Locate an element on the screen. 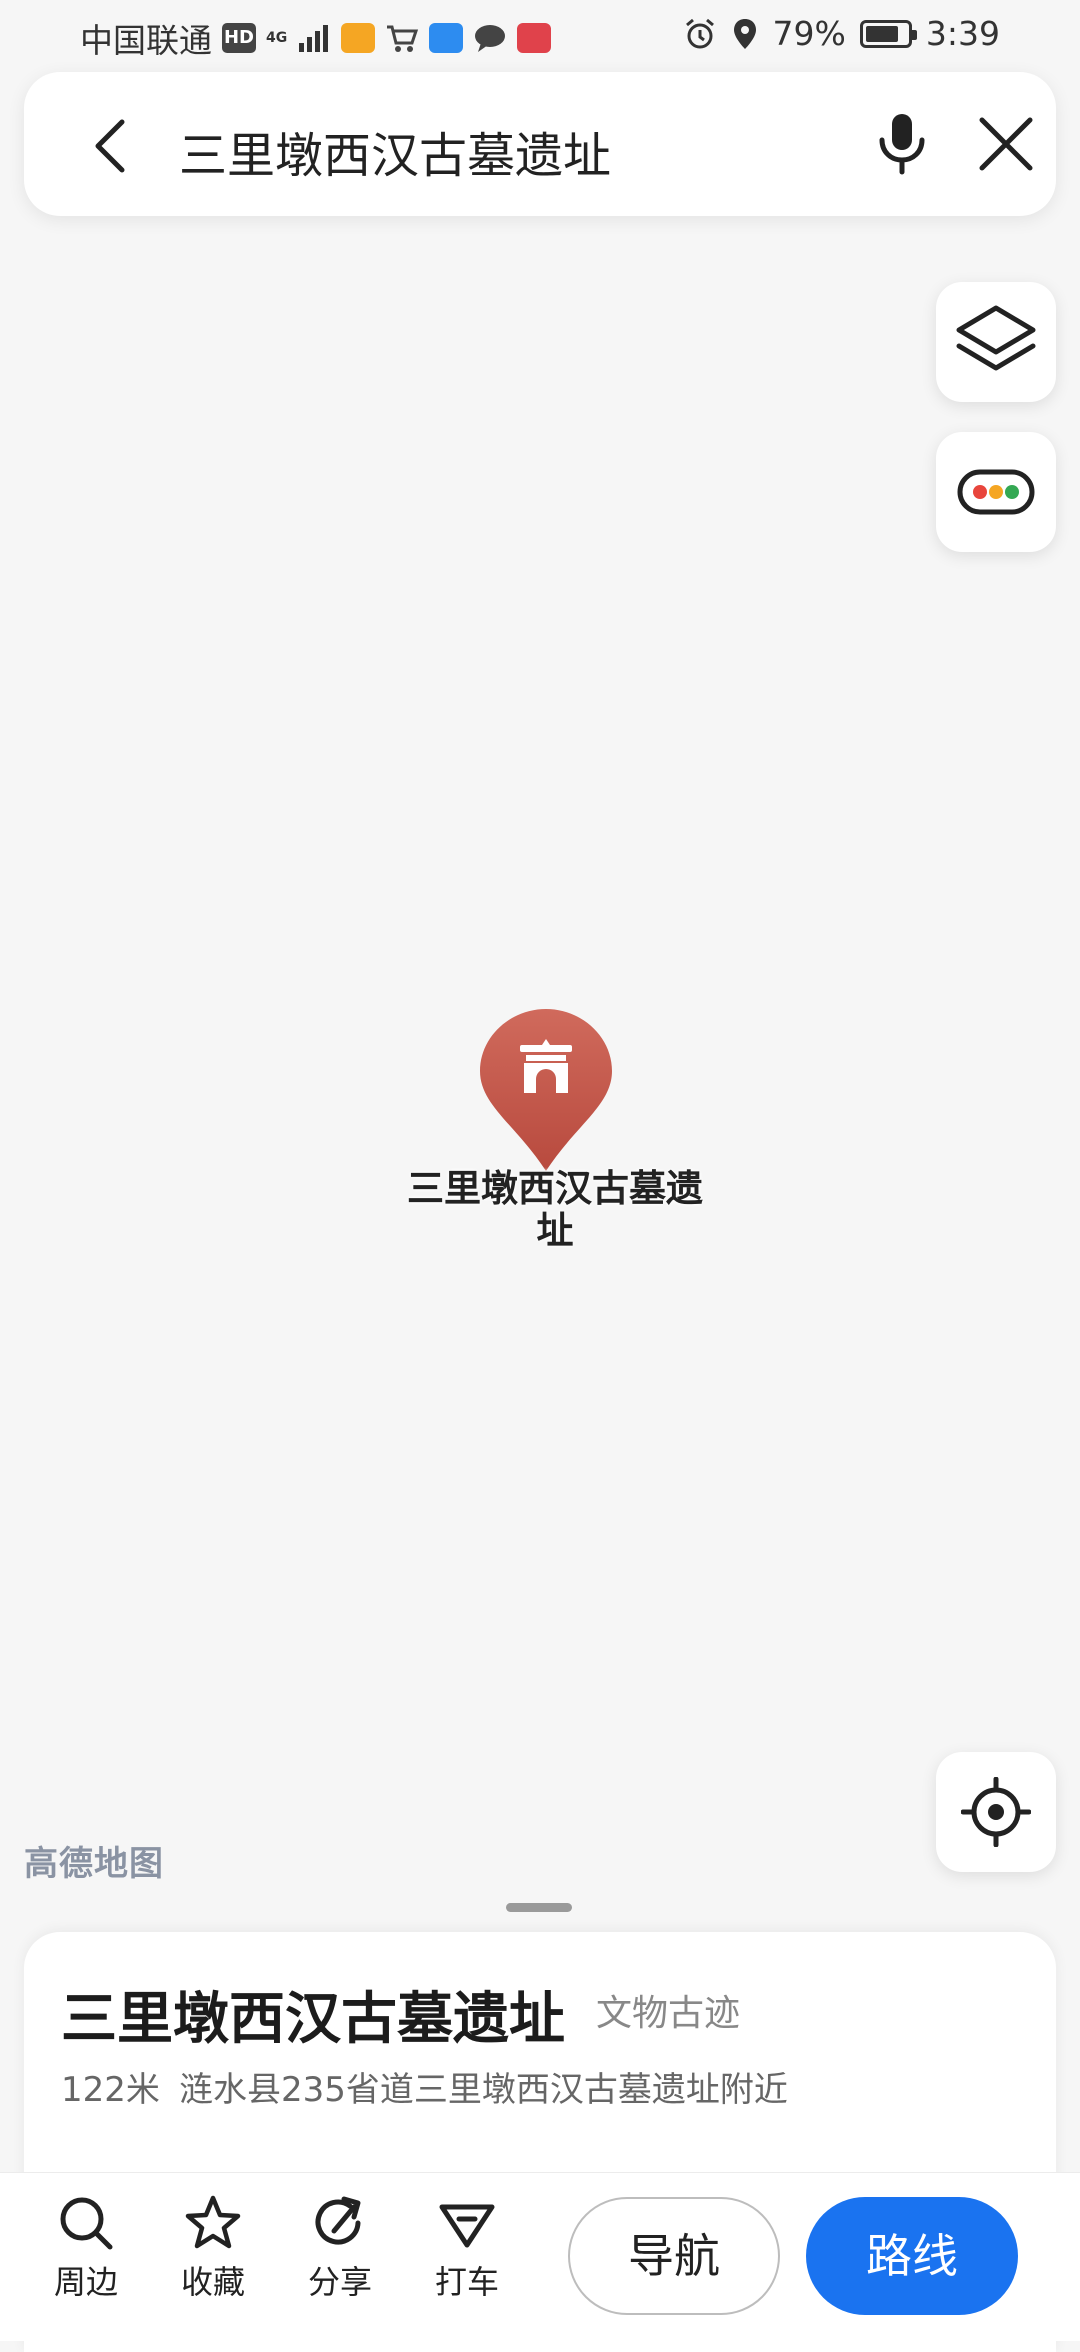 The image size is (1080, 2352). sheet-drag-handle is located at coordinates (539, 1907).